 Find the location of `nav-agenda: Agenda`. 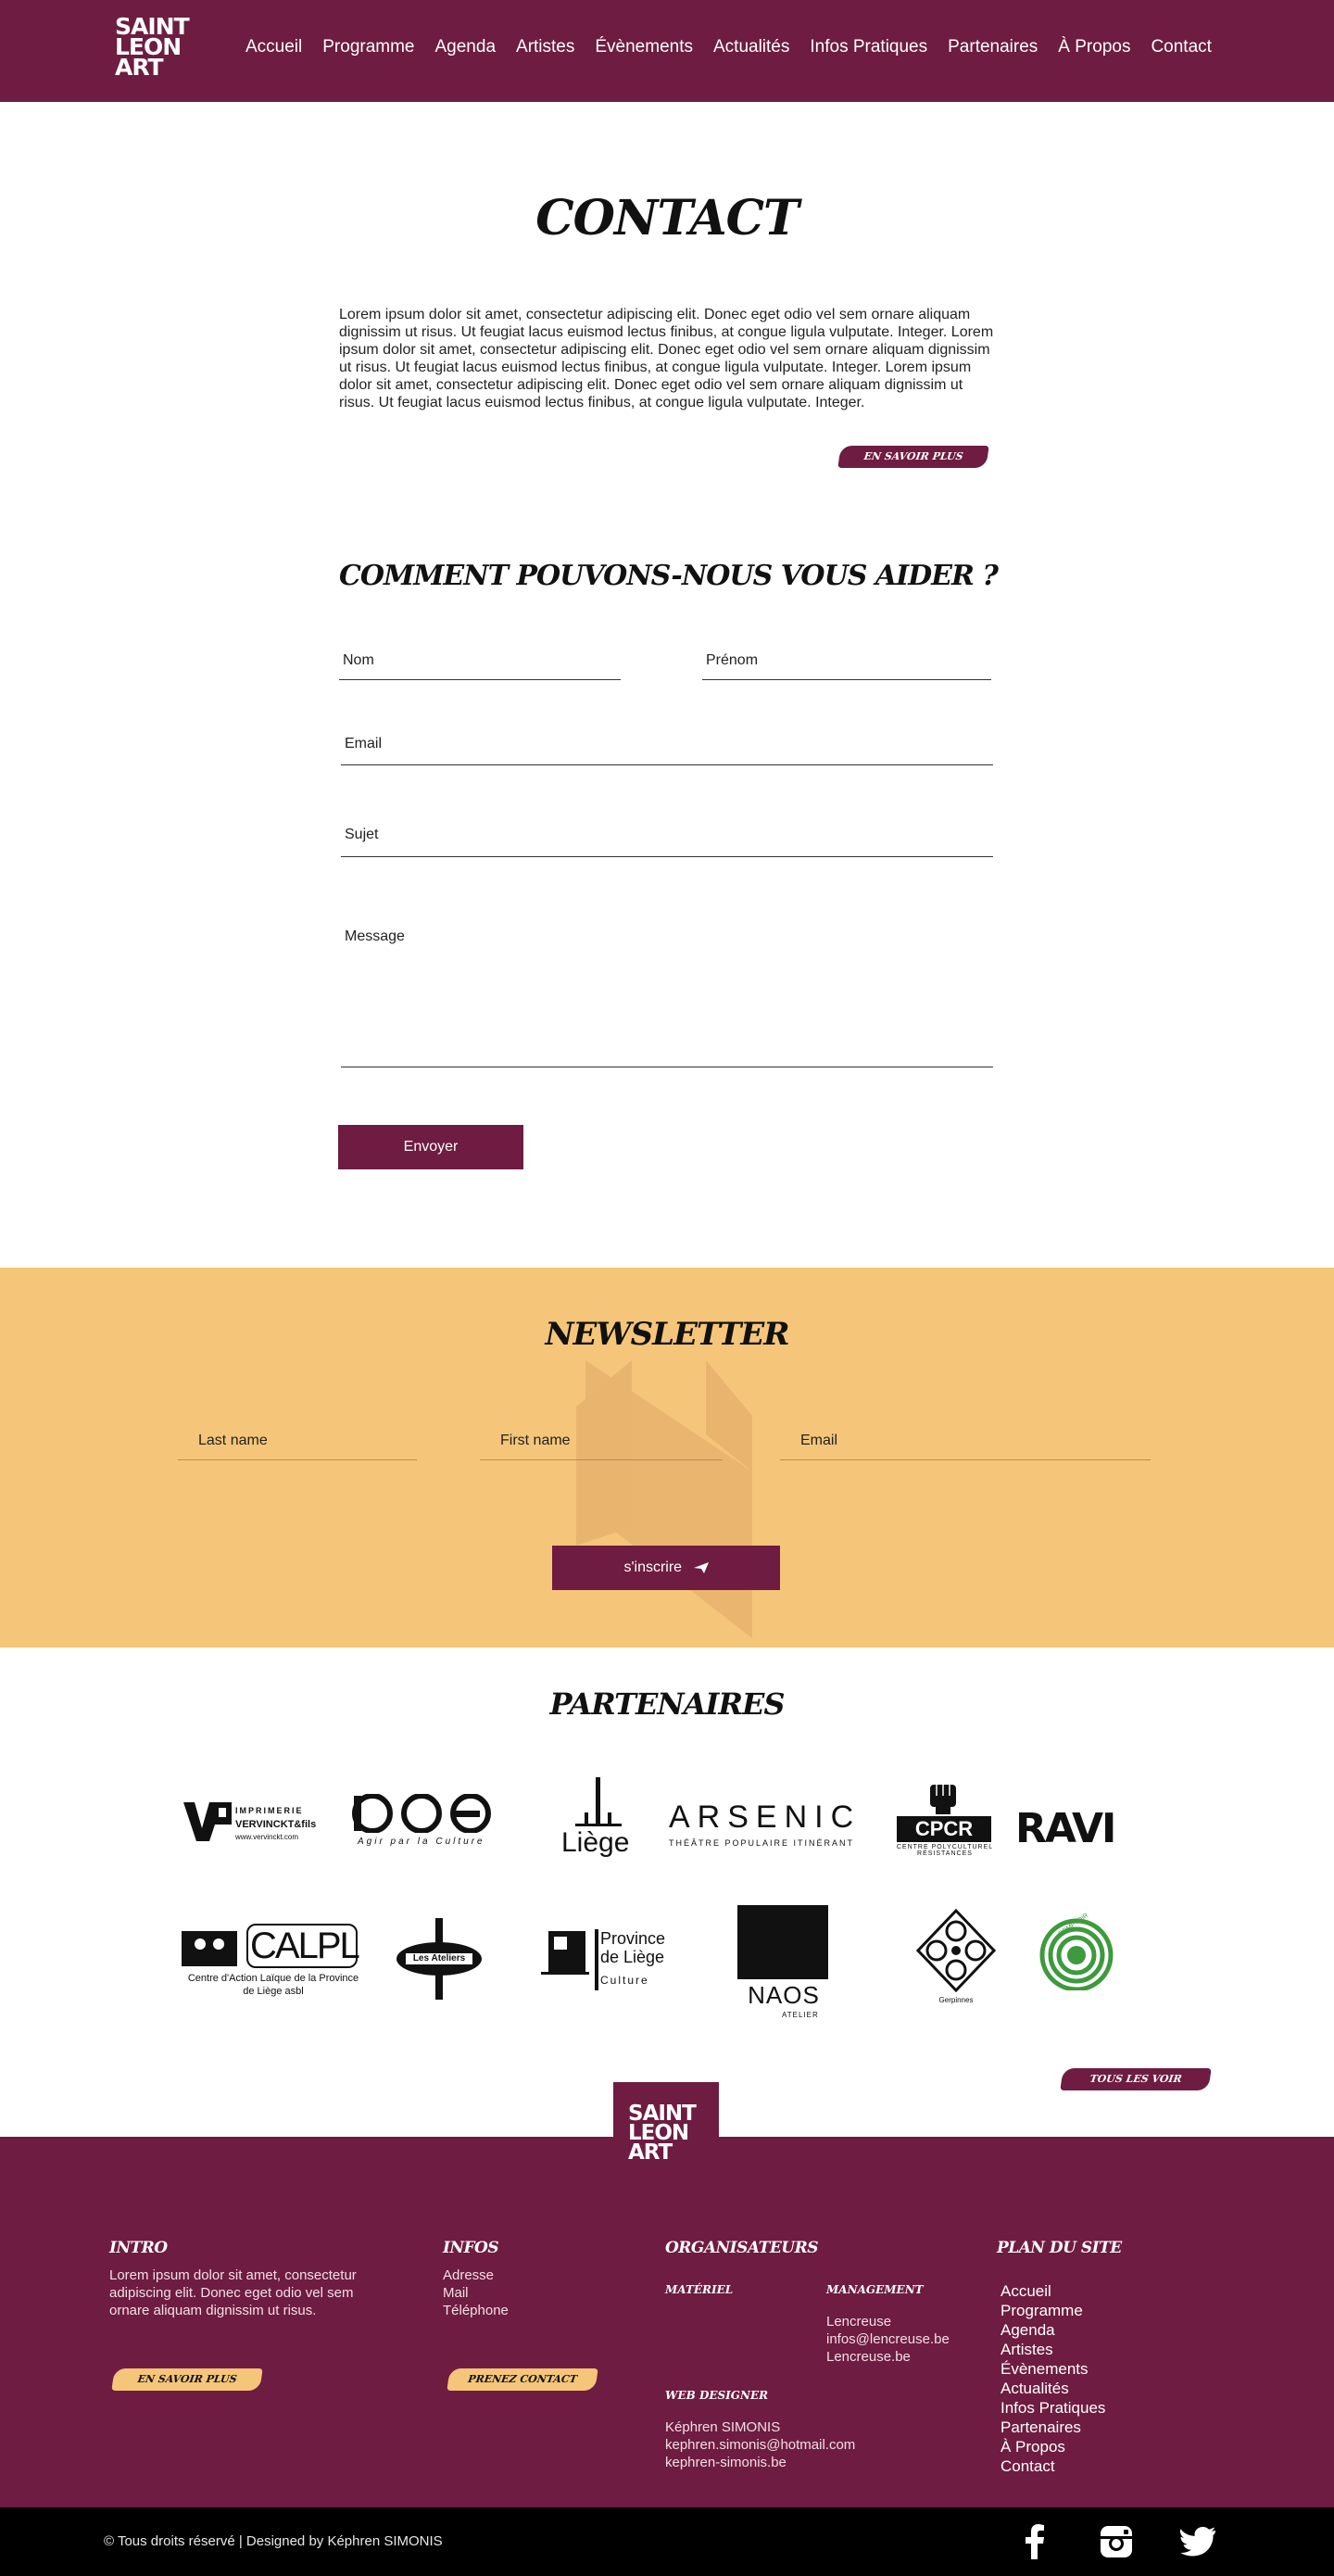

nav-agenda: Agenda is located at coordinates (466, 47).